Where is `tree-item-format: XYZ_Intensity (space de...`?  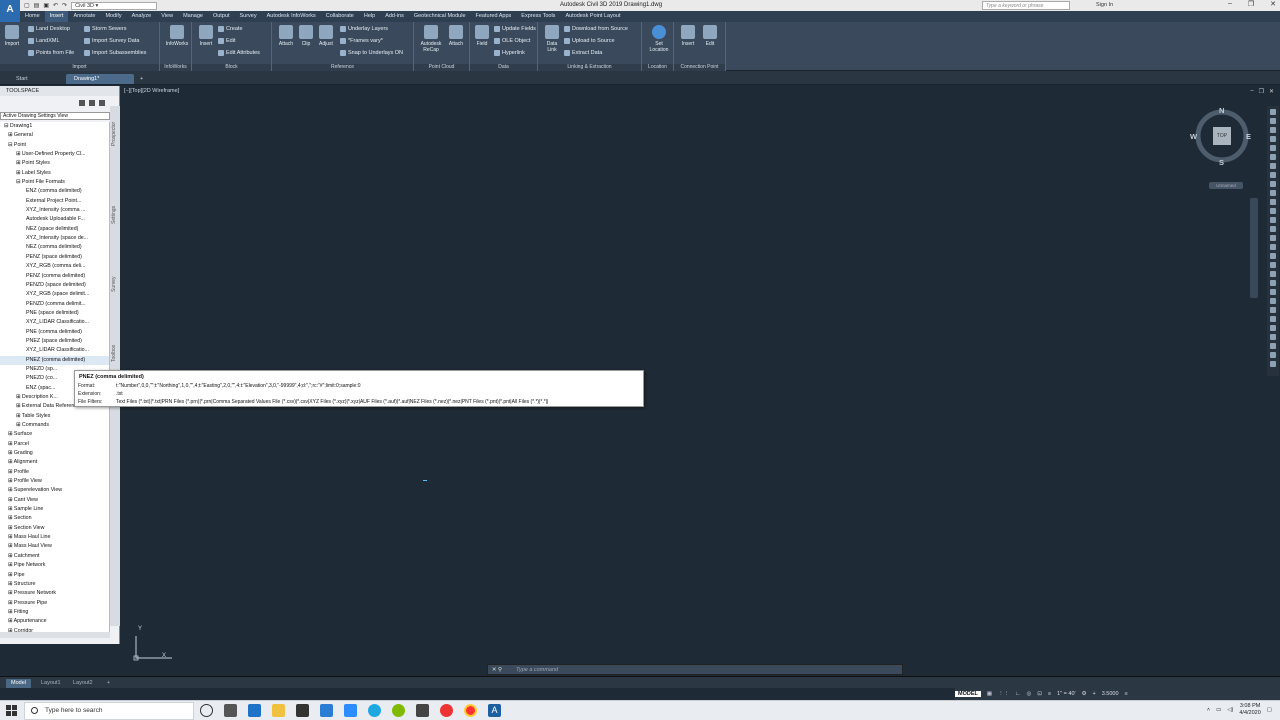
tree-item-format: XYZ_Intensity (space de... is located at coordinates (54, 238).